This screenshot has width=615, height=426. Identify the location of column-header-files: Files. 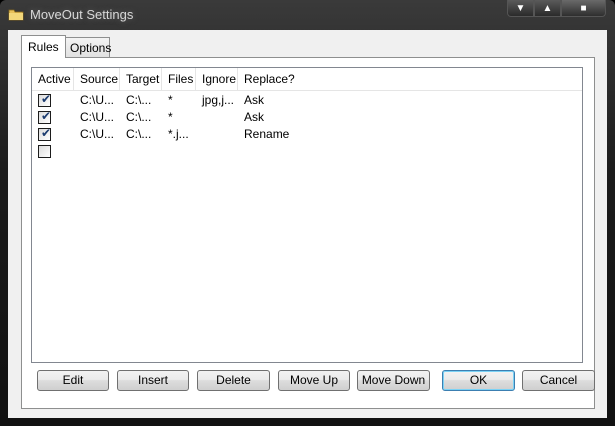
(179, 79).